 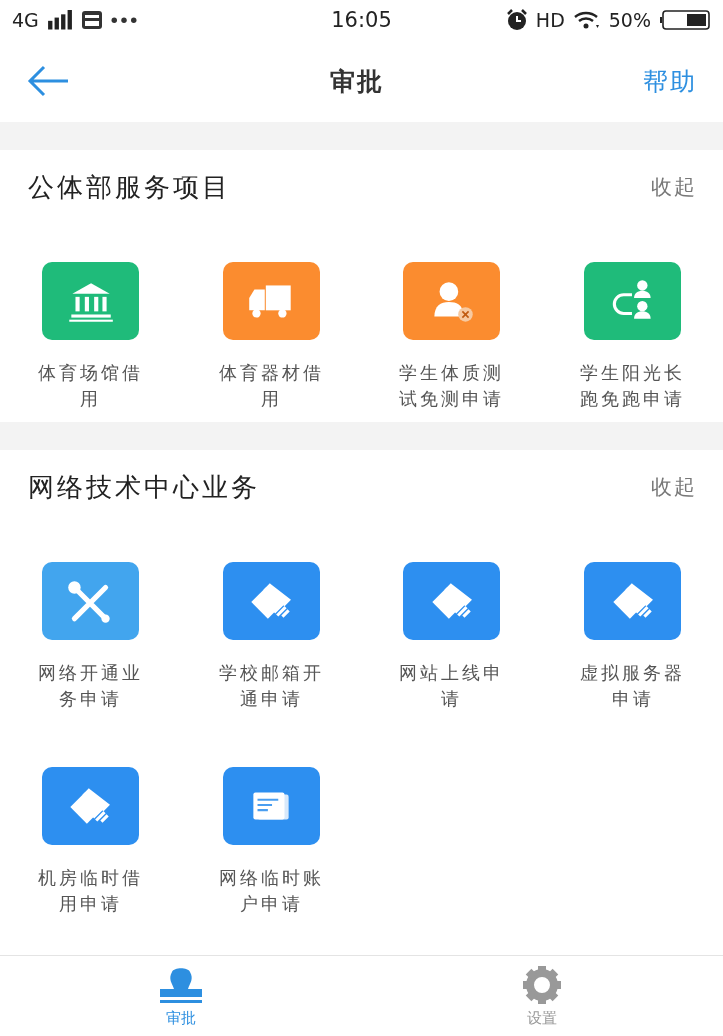 I want to click on app-label: 网络临时账户申请, so click(x=271, y=891).